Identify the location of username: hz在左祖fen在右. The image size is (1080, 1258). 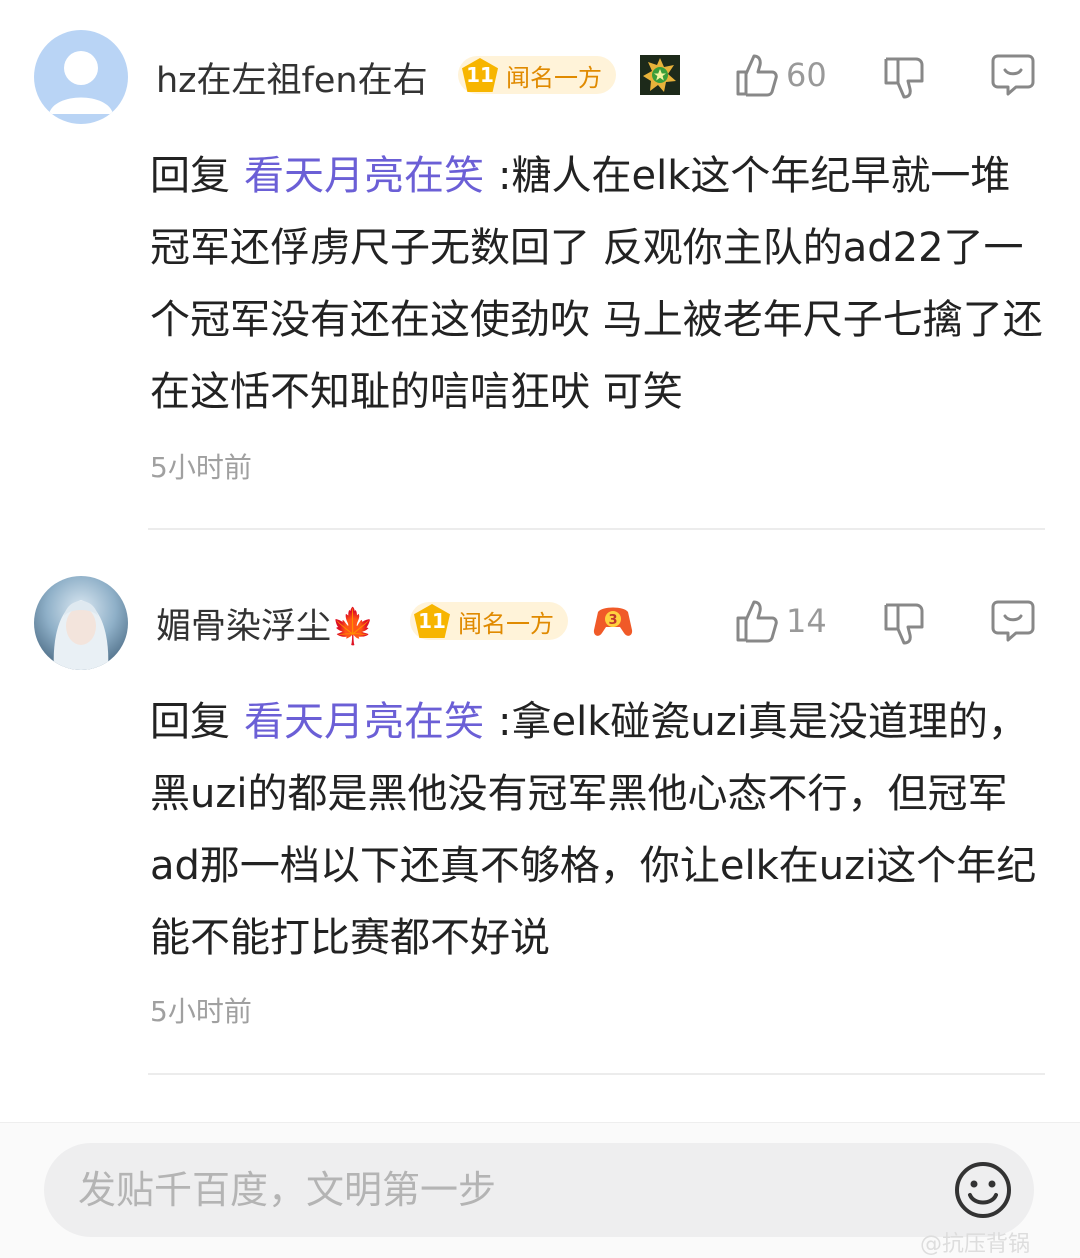
(292, 77).